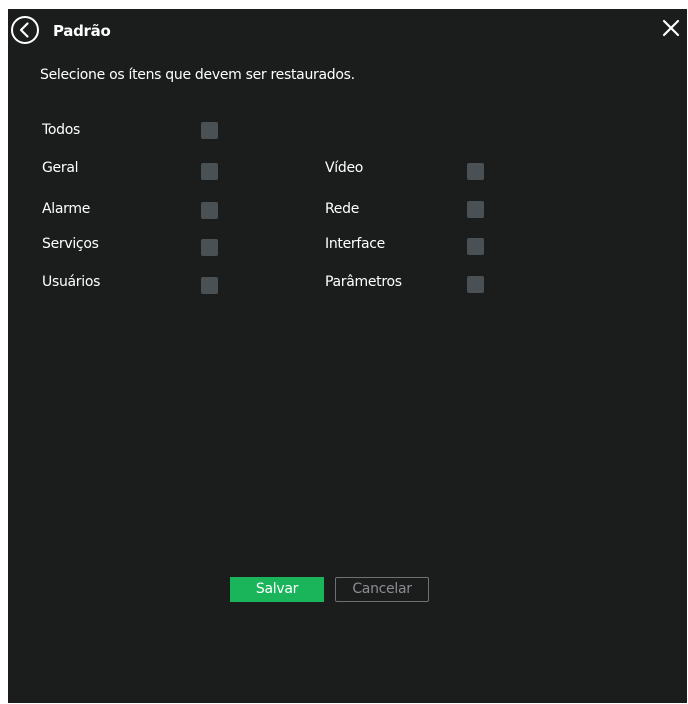  I want to click on option-label-servicos: Serviços, so click(70, 244).